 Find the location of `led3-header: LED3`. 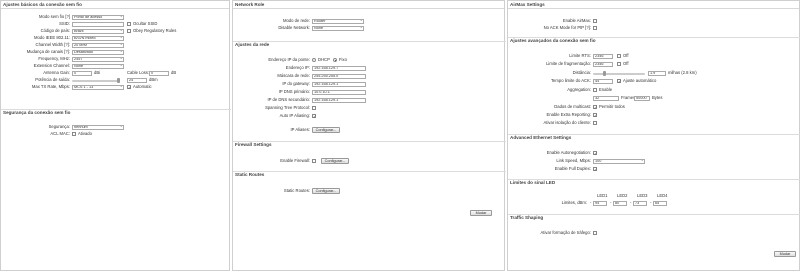

led3-header: LED3 is located at coordinates (642, 195).